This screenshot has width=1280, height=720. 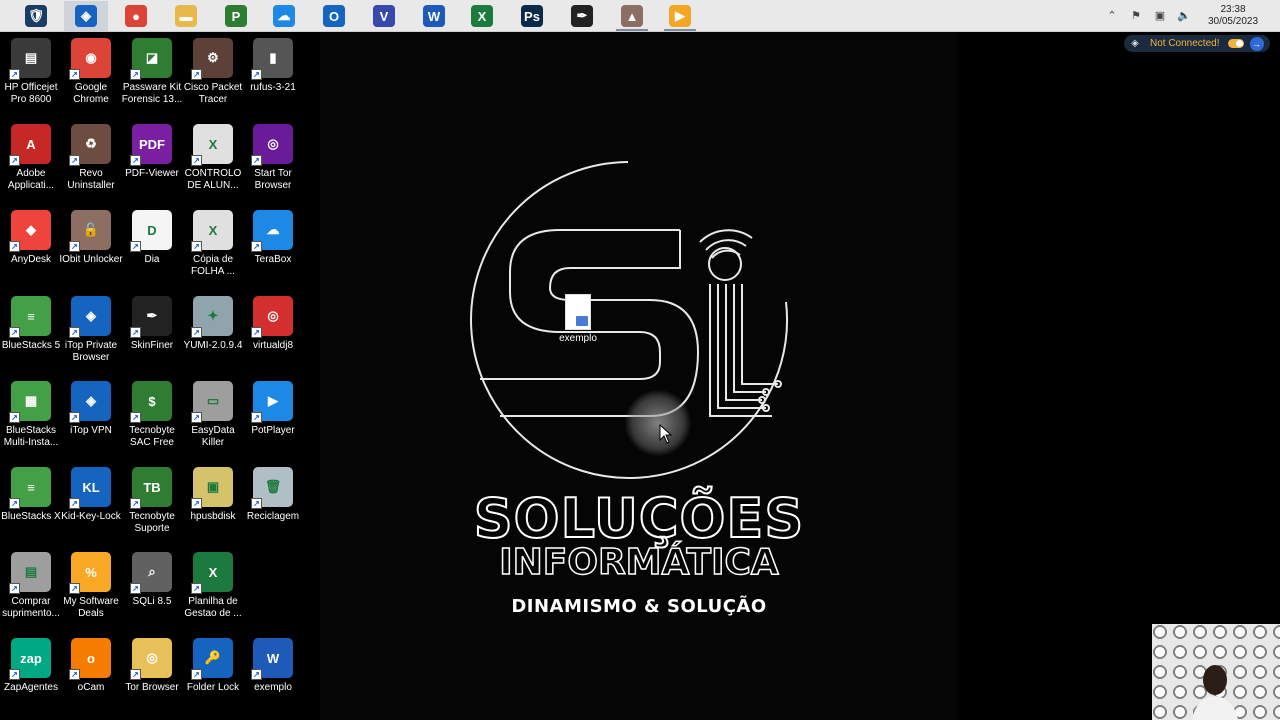 I want to click on desktop-icon: % ↗ My Software Deals, so click(x=91, y=586).